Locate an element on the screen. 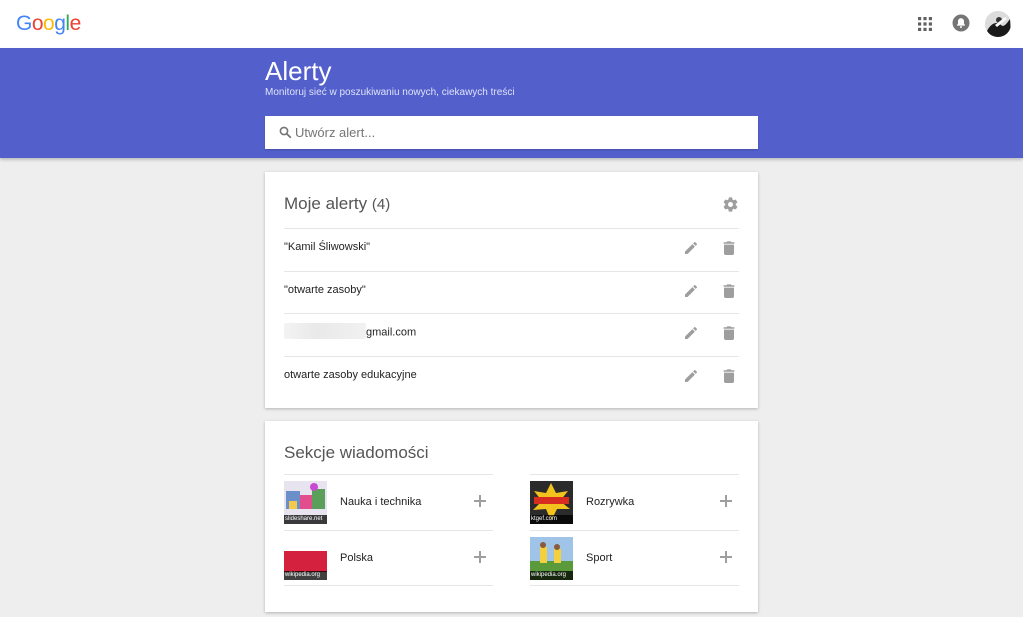  my-alerts-heading: Moje alerty (4) is located at coordinates (337, 204).